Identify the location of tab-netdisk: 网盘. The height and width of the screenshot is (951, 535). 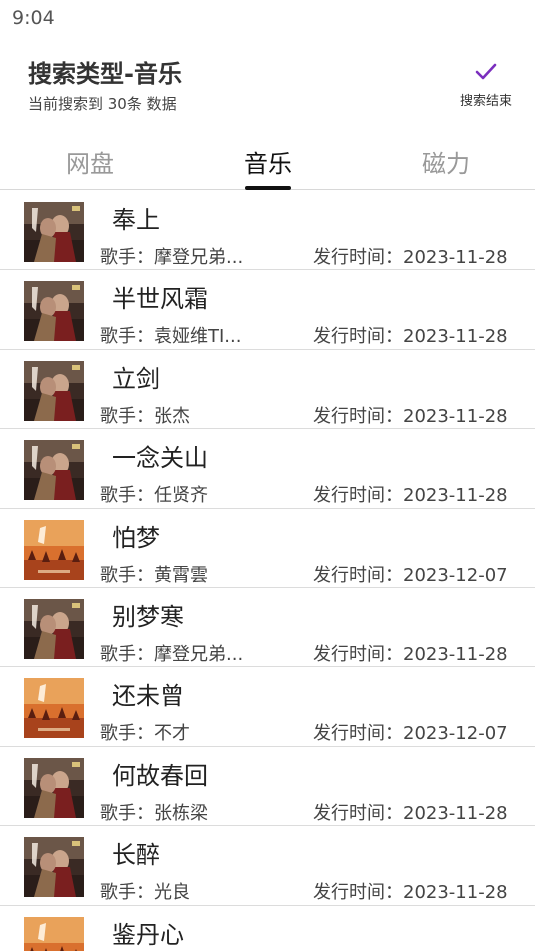
(90, 167).